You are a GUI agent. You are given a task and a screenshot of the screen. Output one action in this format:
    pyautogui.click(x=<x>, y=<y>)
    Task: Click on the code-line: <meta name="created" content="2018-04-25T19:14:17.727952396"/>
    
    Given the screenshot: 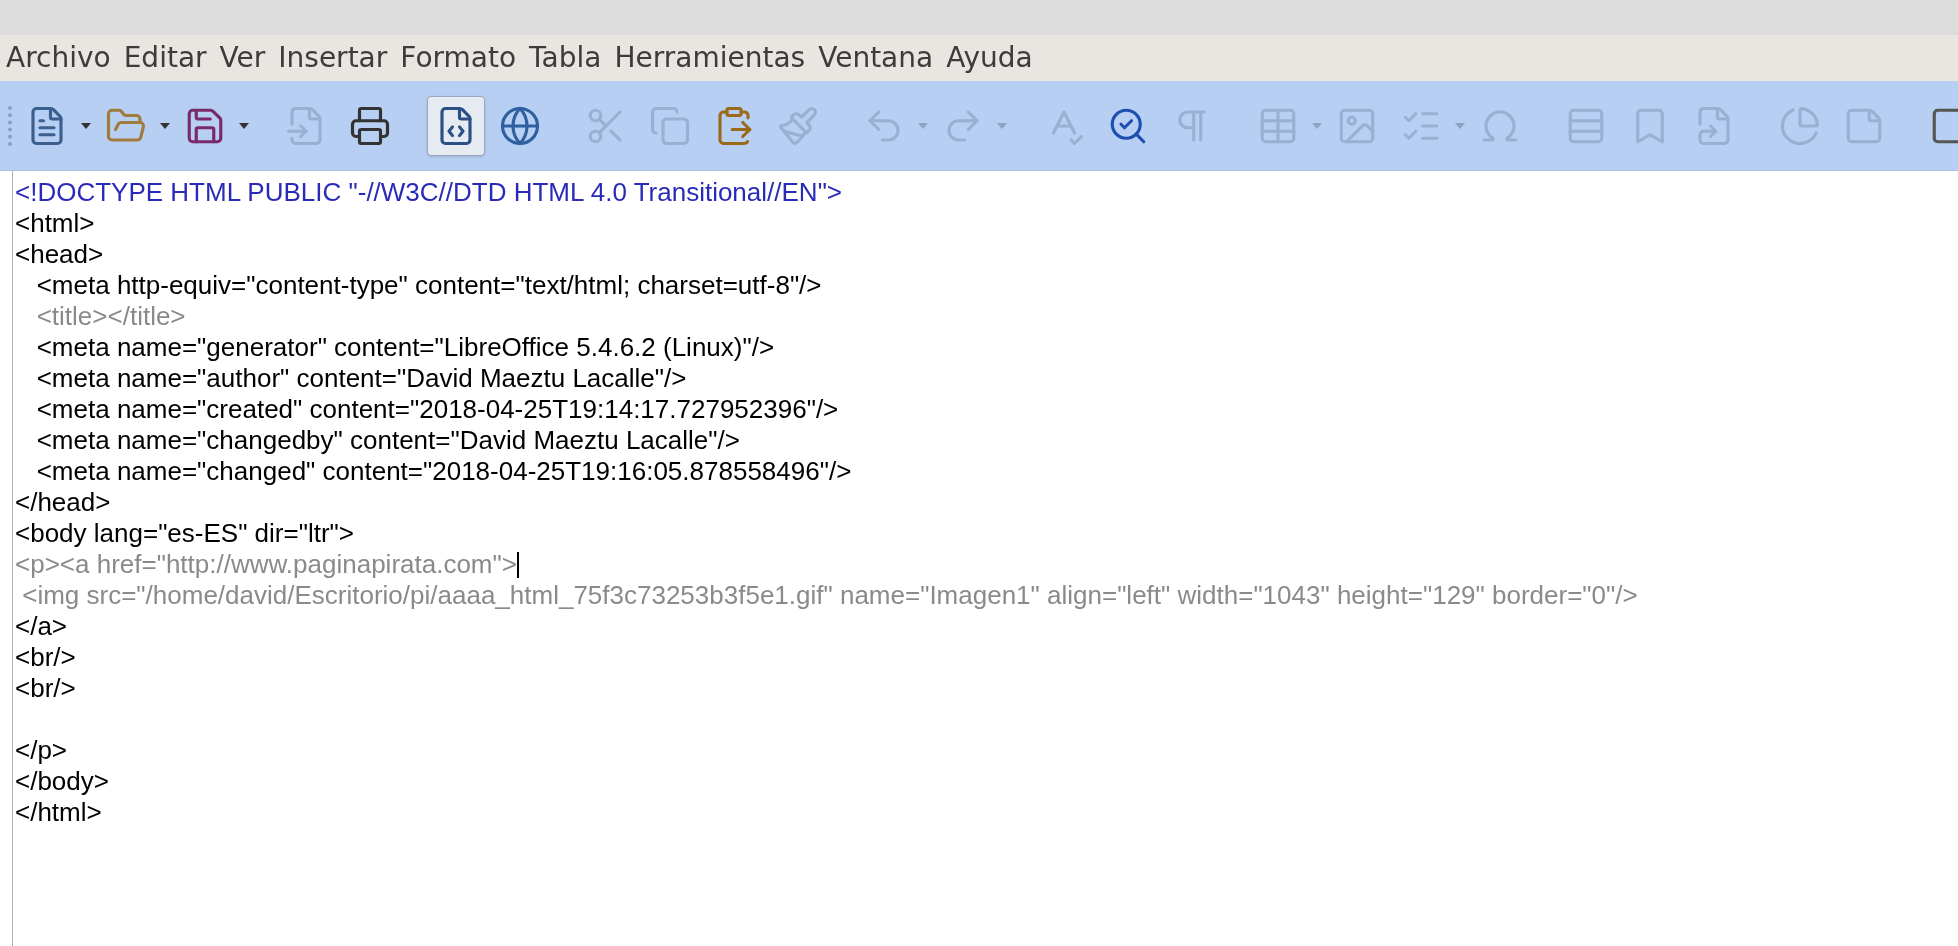 What is the action you would take?
    pyautogui.click(x=437, y=409)
    